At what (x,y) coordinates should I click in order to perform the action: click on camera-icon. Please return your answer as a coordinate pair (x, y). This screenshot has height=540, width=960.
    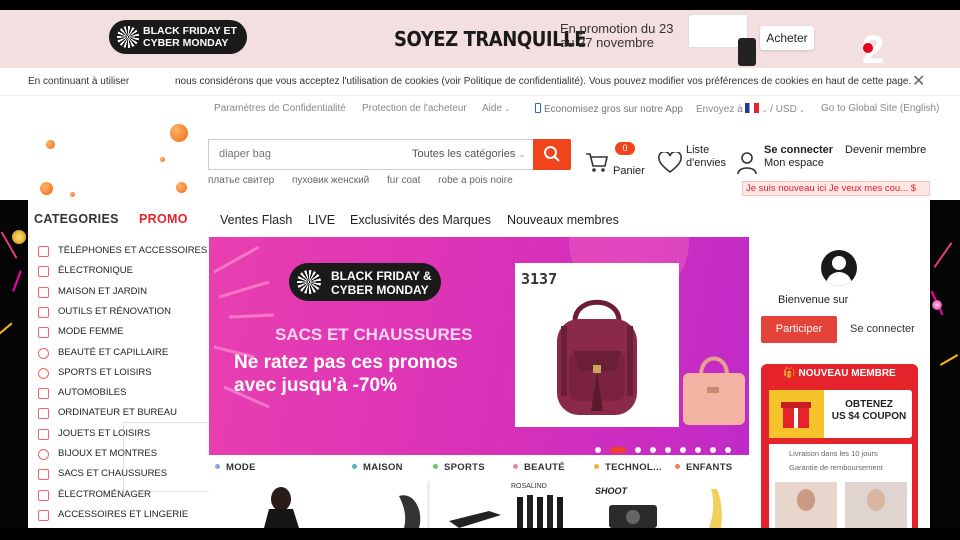
    Looking at the image, I should click on (43, 272).